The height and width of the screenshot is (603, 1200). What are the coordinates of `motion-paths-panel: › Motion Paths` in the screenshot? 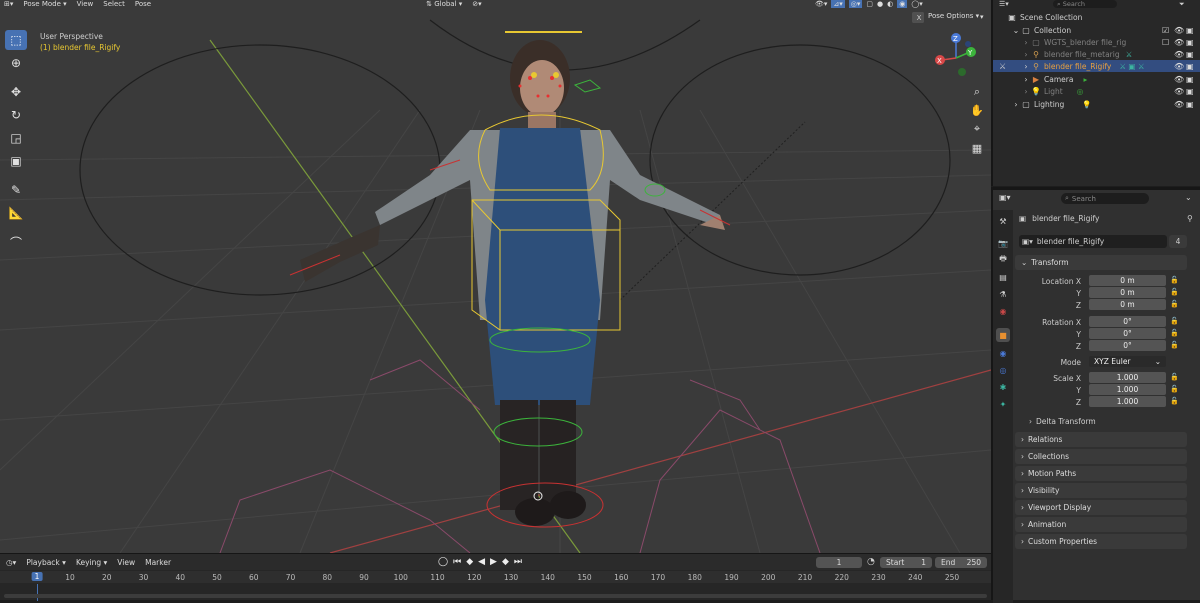 It's located at (1101, 473).